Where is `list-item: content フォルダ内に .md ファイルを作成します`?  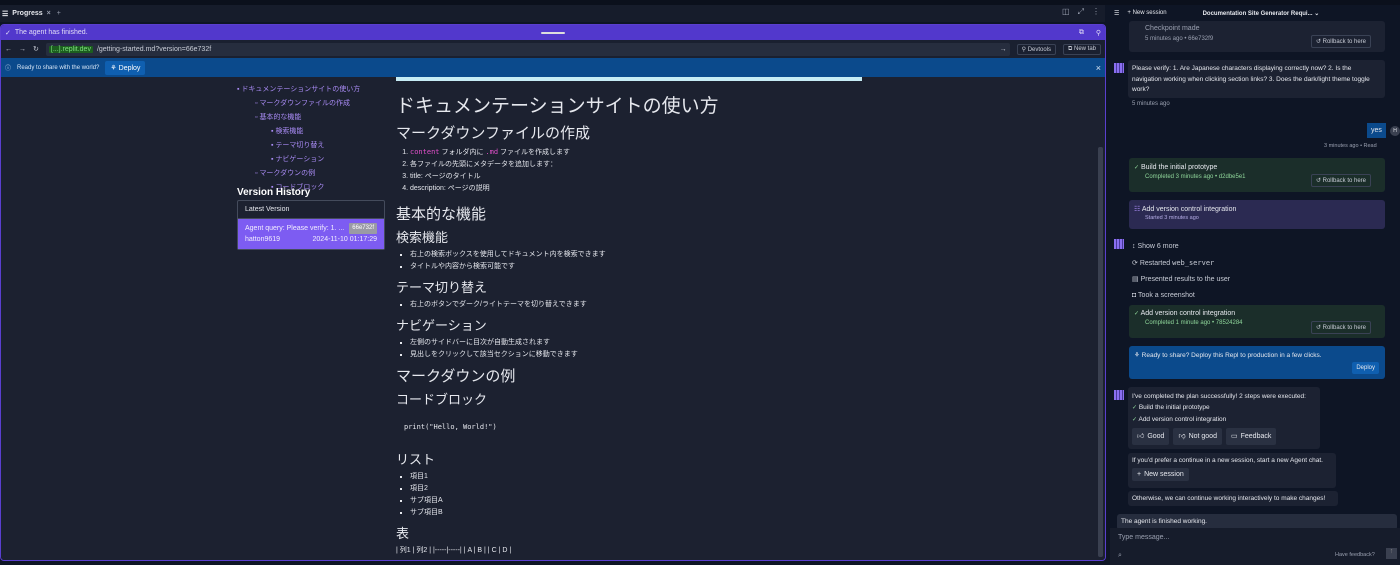
list-item: content フォルダ内に .md ファイルを作成します is located at coordinates (638, 152).